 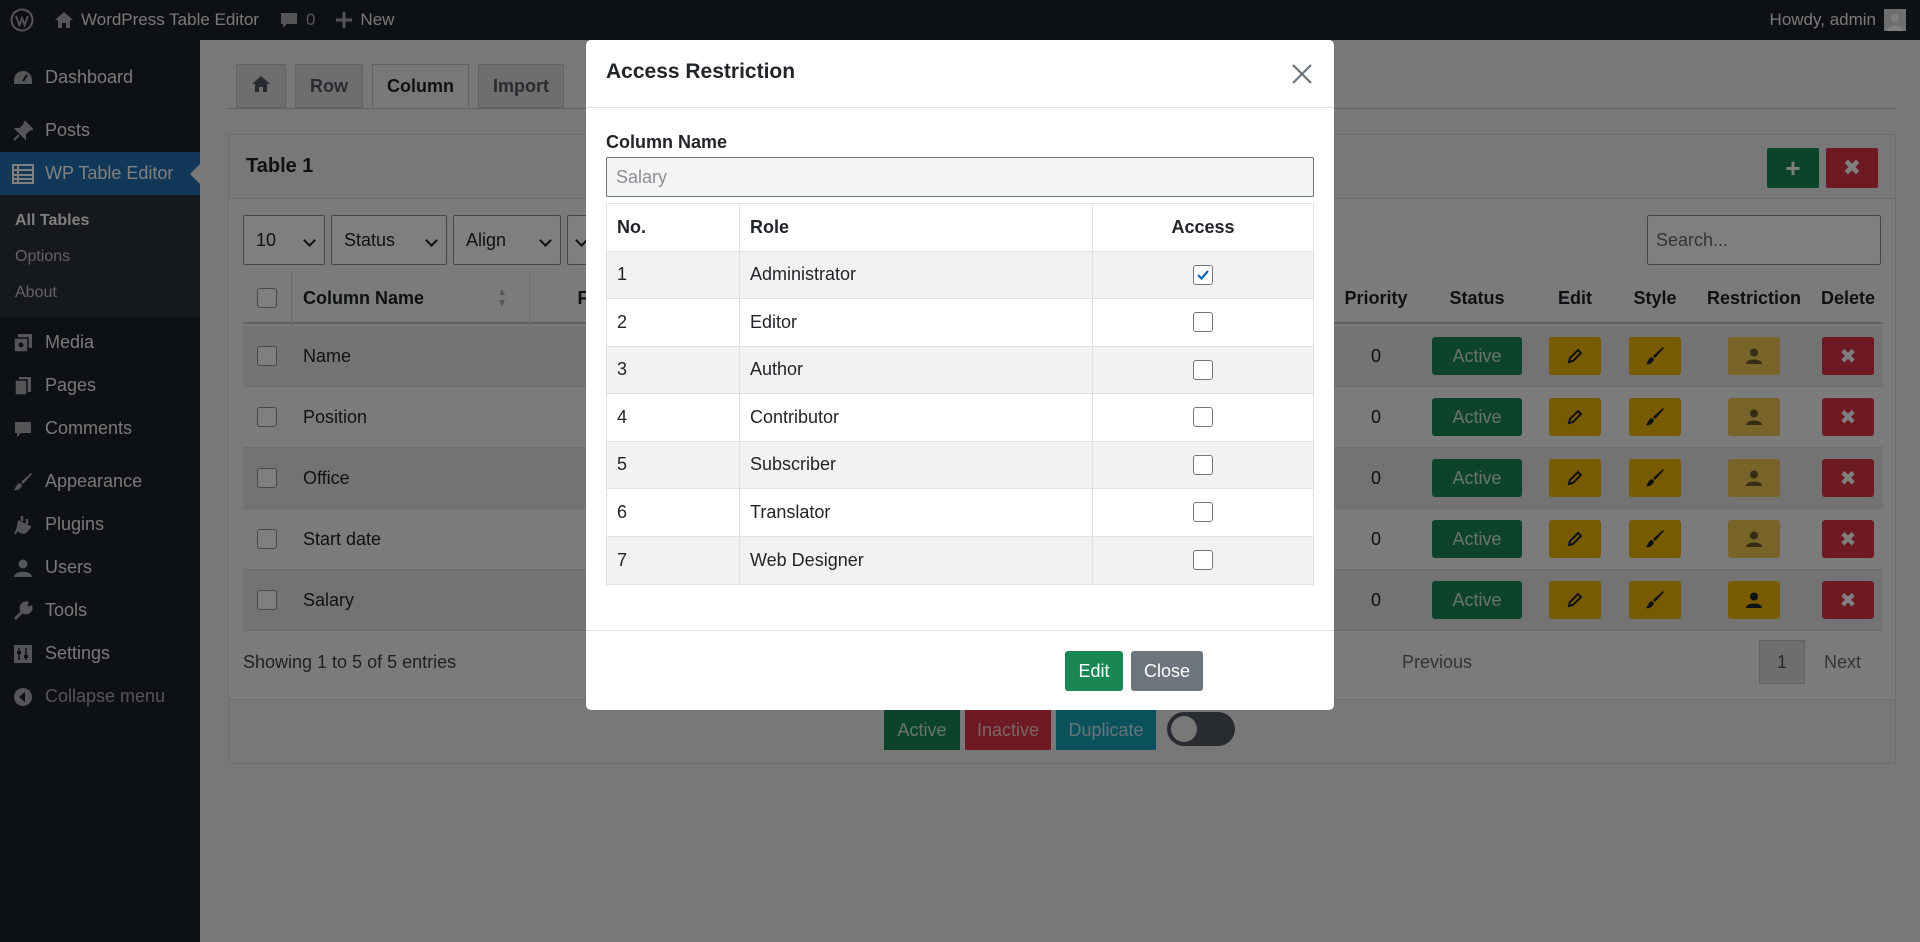 I want to click on edit-button: Edit, so click(x=1094, y=671).